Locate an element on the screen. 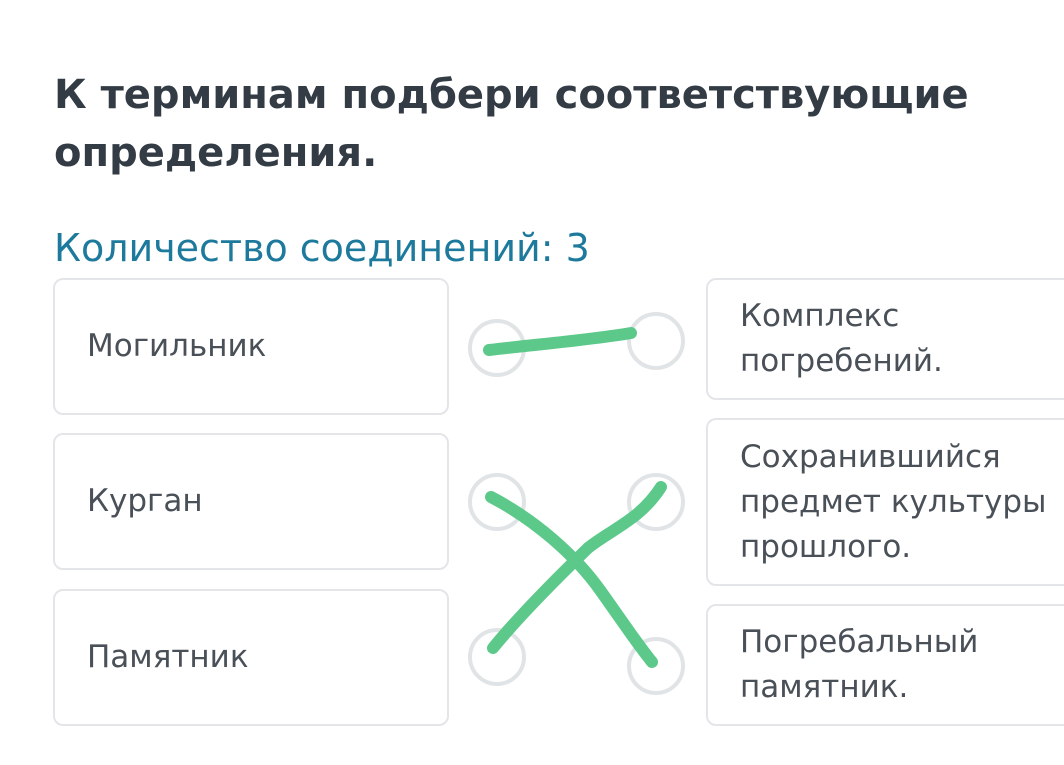 This screenshot has height=765, width=1064. definition-line: Сохранившийся is located at coordinates (870, 456).